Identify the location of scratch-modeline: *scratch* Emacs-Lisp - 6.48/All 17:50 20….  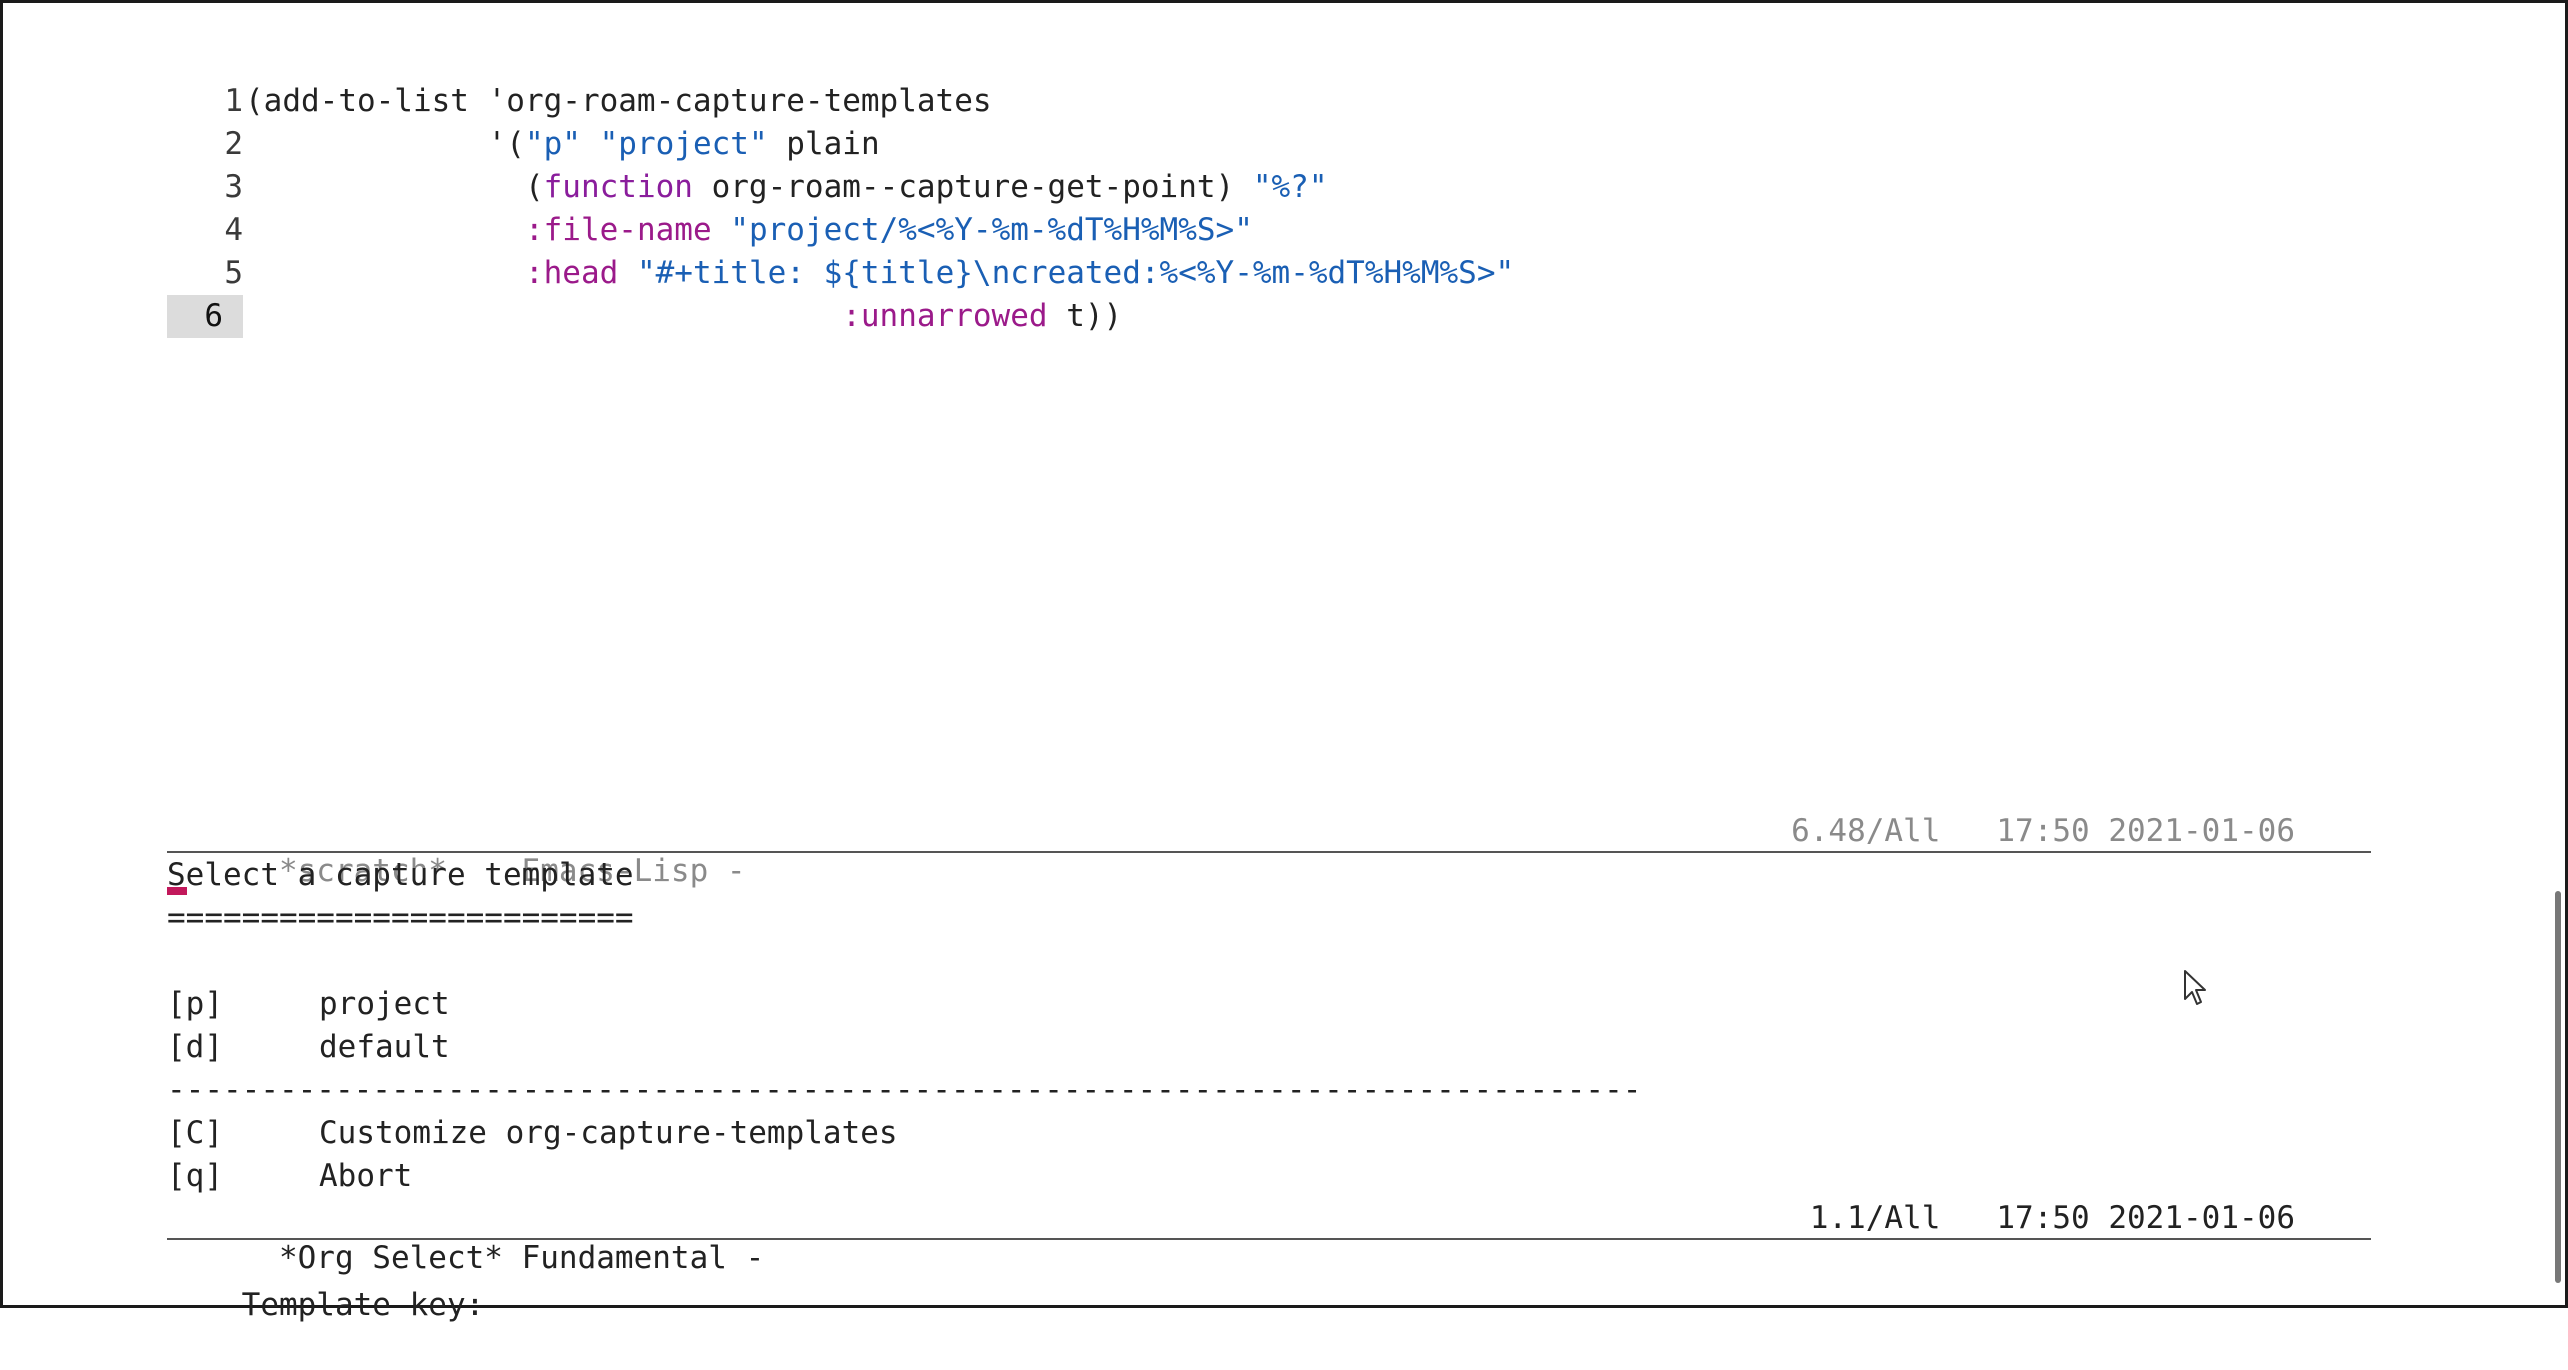
(1269, 850).